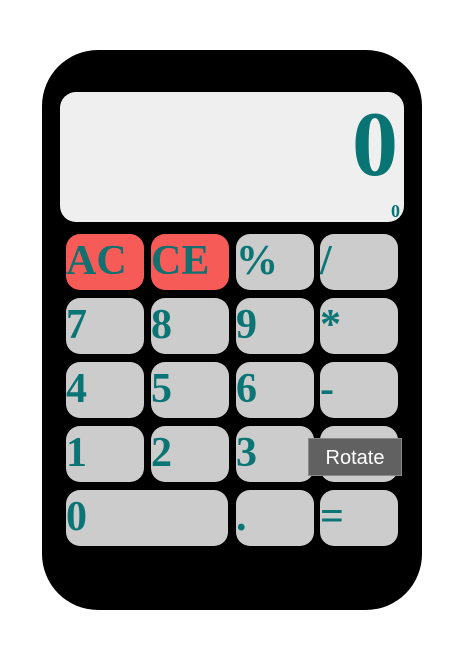  I want to click on digit-6-button: 6, so click(275, 390).